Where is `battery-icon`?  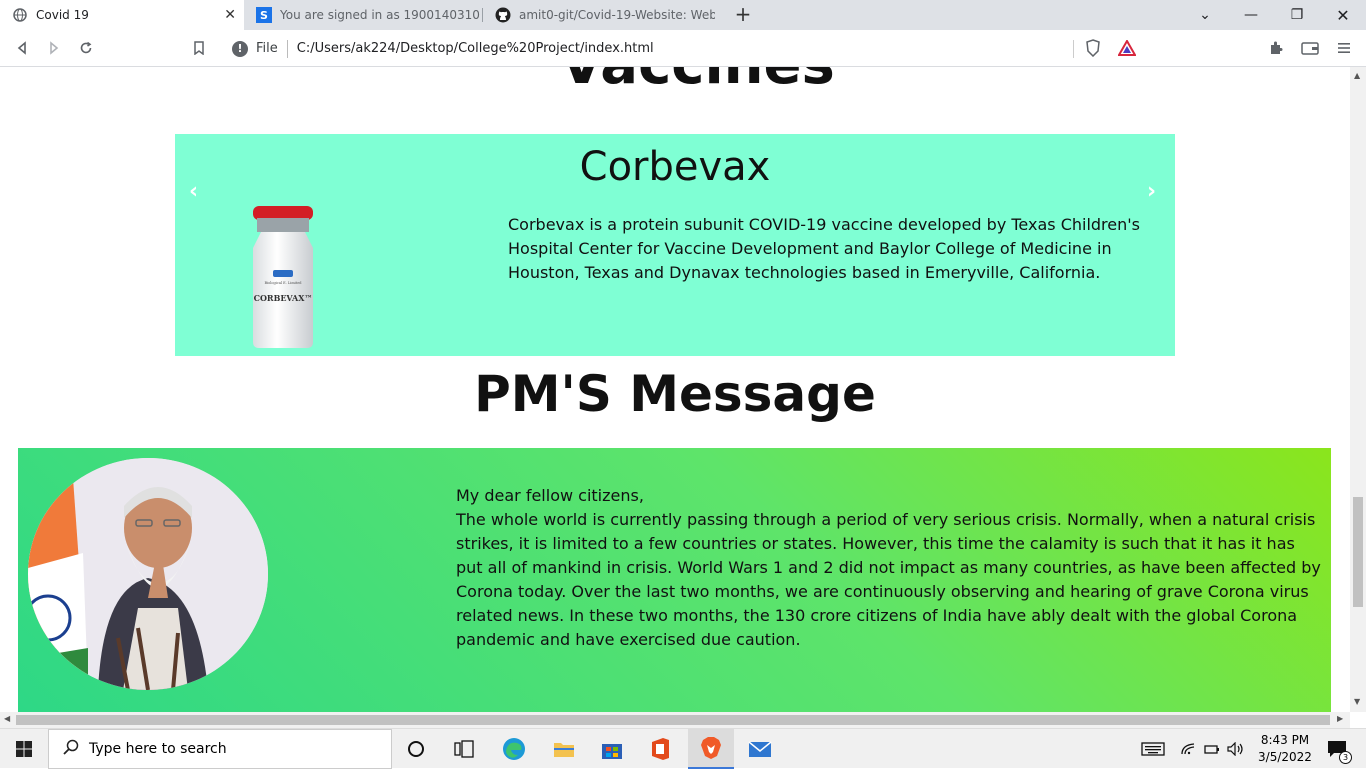
battery-icon is located at coordinates (1212, 749).